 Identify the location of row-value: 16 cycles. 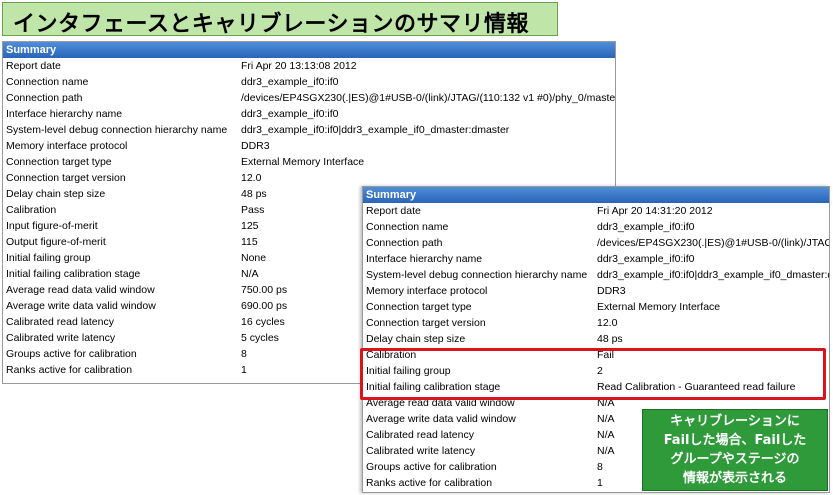
(263, 322).